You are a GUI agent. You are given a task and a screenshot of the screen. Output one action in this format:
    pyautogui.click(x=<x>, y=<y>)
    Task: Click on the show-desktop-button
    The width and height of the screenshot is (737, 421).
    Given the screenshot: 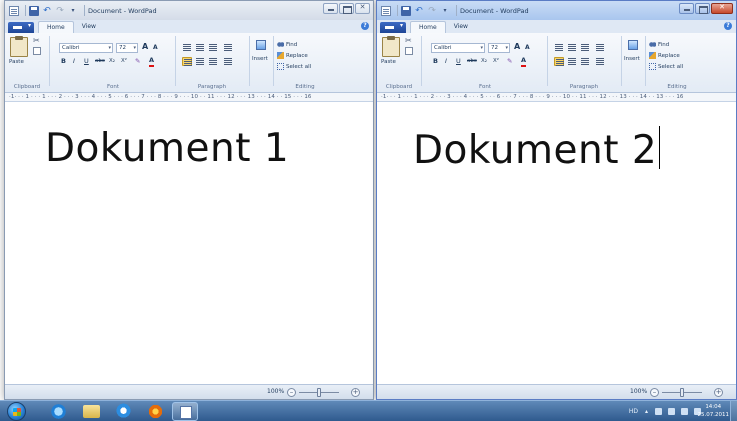 What is the action you would take?
    pyautogui.click(x=733, y=411)
    